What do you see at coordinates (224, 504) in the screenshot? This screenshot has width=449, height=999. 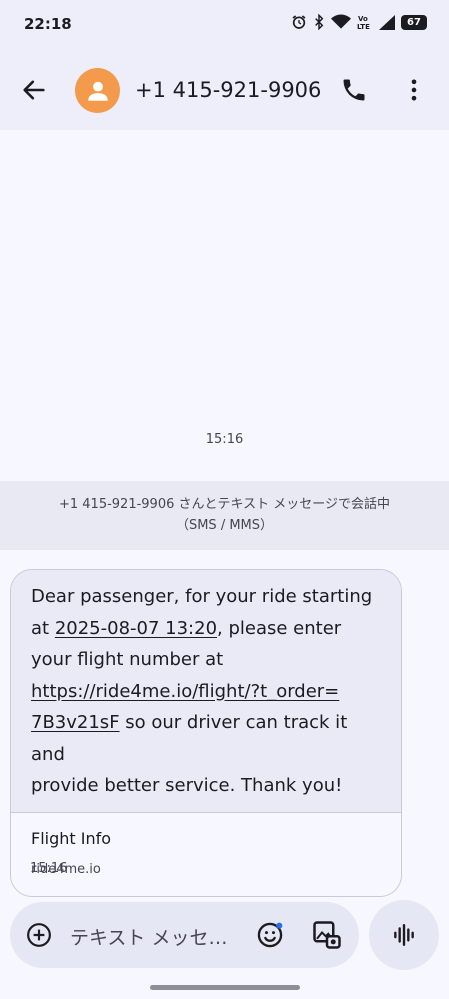 I see `banner-line-1: +1 415-921-9906 さんとテキスト メッセージで会話中` at bounding box center [224, 504].